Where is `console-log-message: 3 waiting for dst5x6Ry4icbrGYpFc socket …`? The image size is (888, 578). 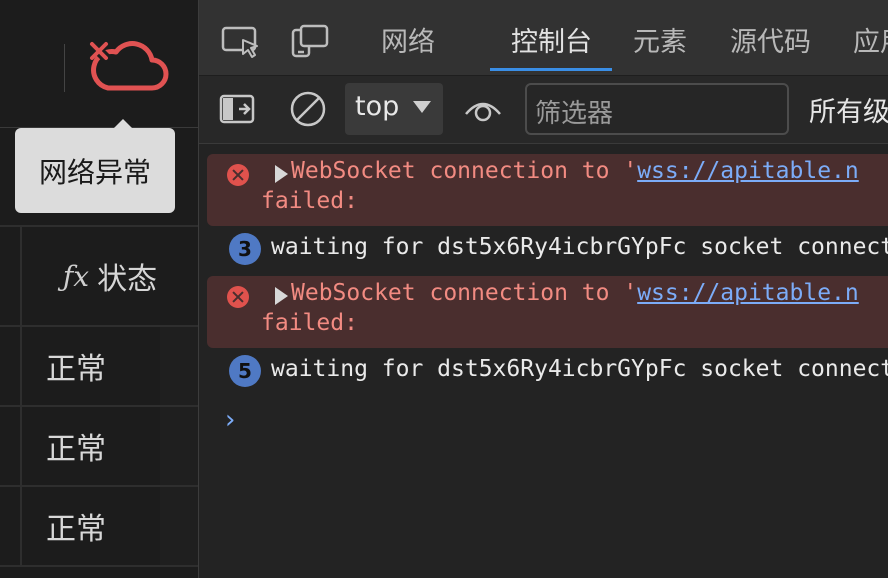 console-log-message: 3 waiting for dst5x6Ry4icbrGYpFc socket … is located at coordinates (543, 249).